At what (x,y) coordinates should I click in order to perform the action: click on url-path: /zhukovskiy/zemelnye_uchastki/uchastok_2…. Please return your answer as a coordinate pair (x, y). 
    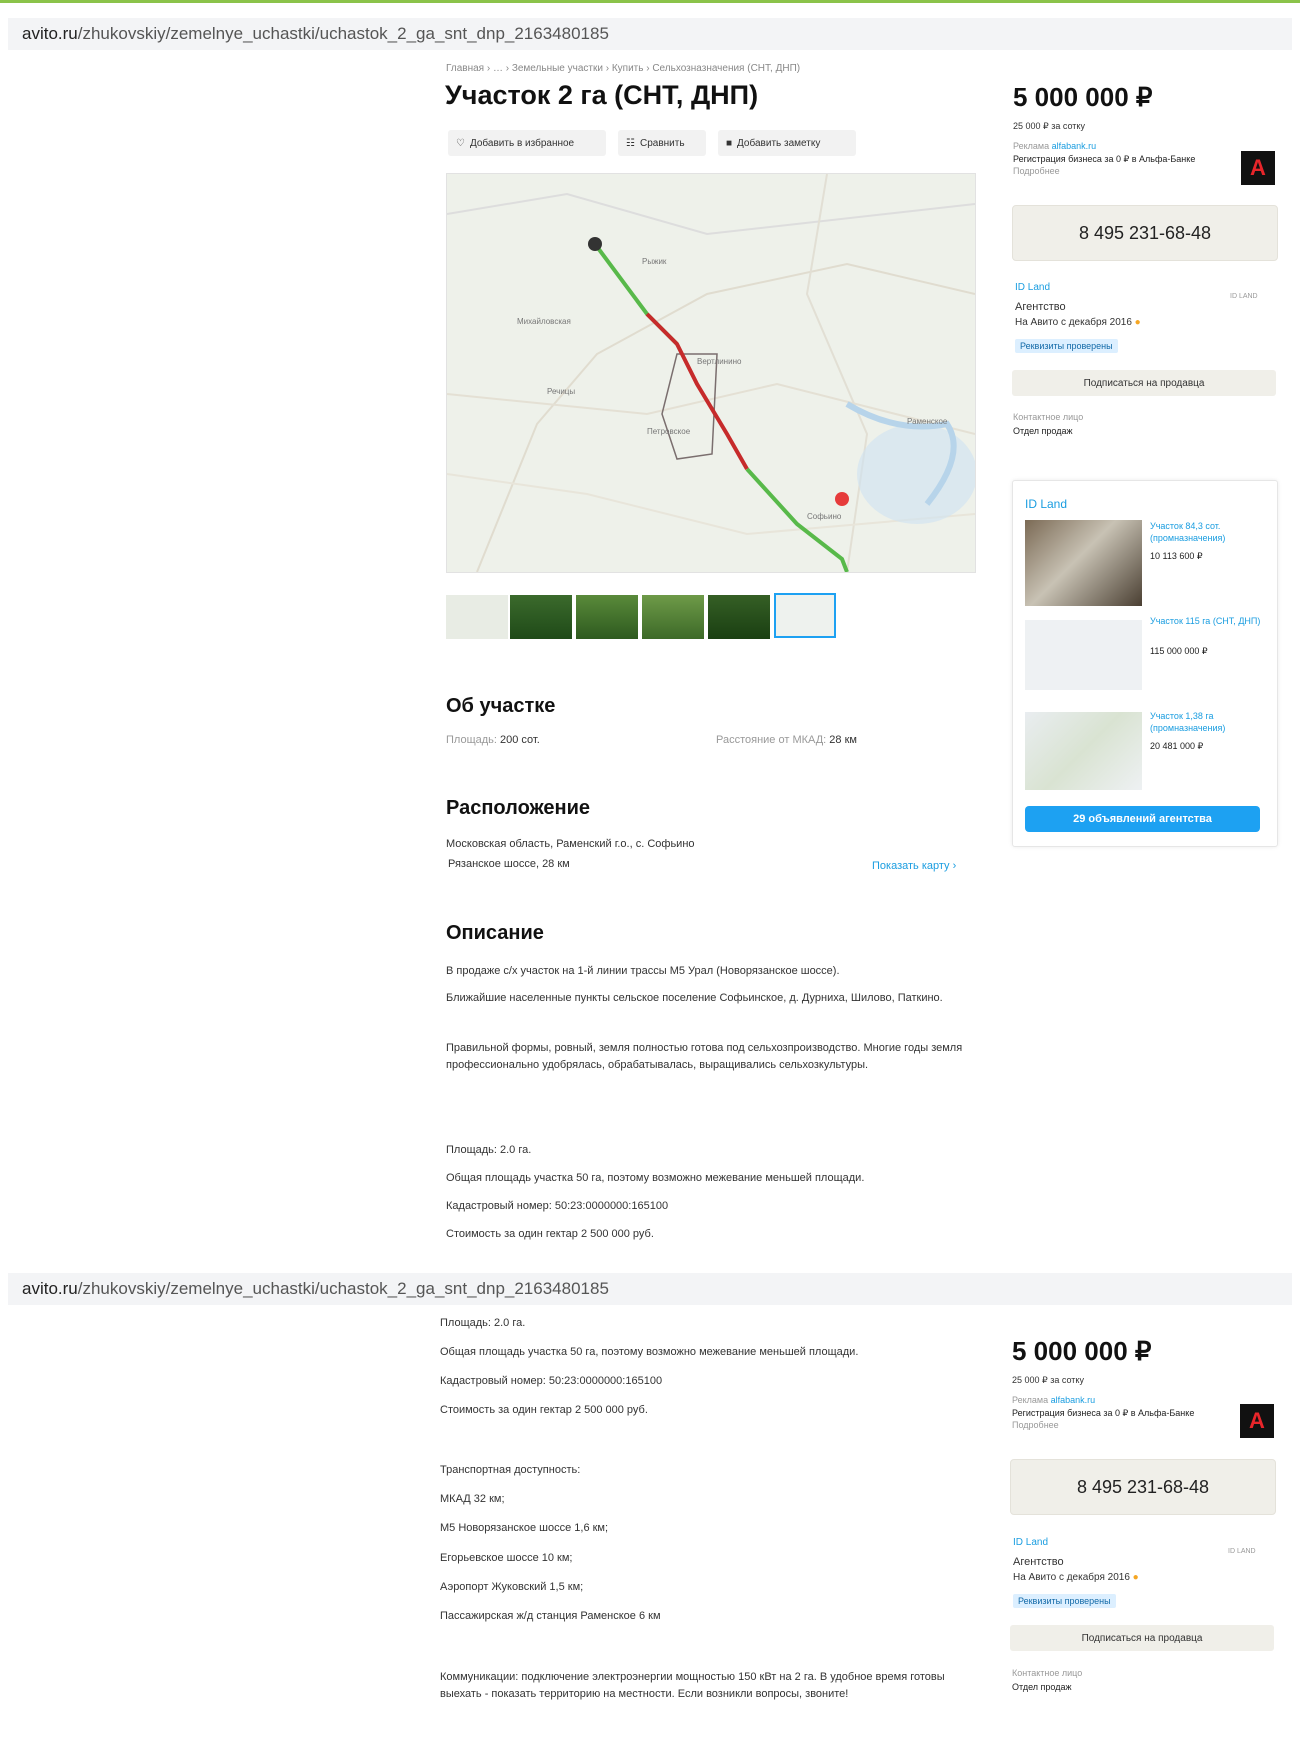
    Looking at the image, I should click on (343, 33).